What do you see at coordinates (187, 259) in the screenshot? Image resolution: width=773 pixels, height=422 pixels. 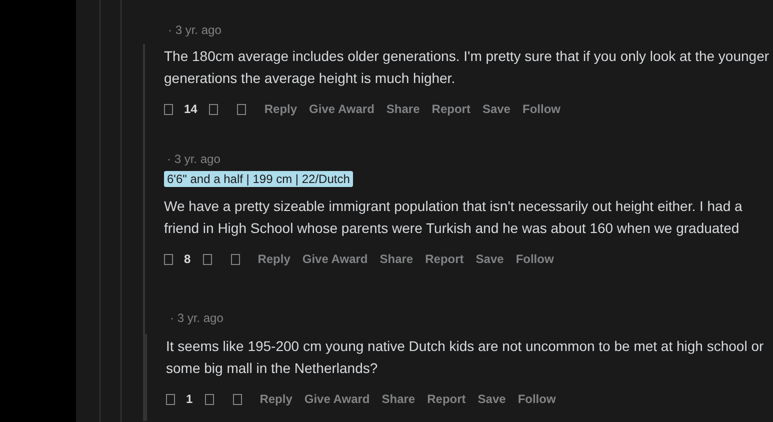 I see `vote-count: 8` at bounding box center [187, 259].